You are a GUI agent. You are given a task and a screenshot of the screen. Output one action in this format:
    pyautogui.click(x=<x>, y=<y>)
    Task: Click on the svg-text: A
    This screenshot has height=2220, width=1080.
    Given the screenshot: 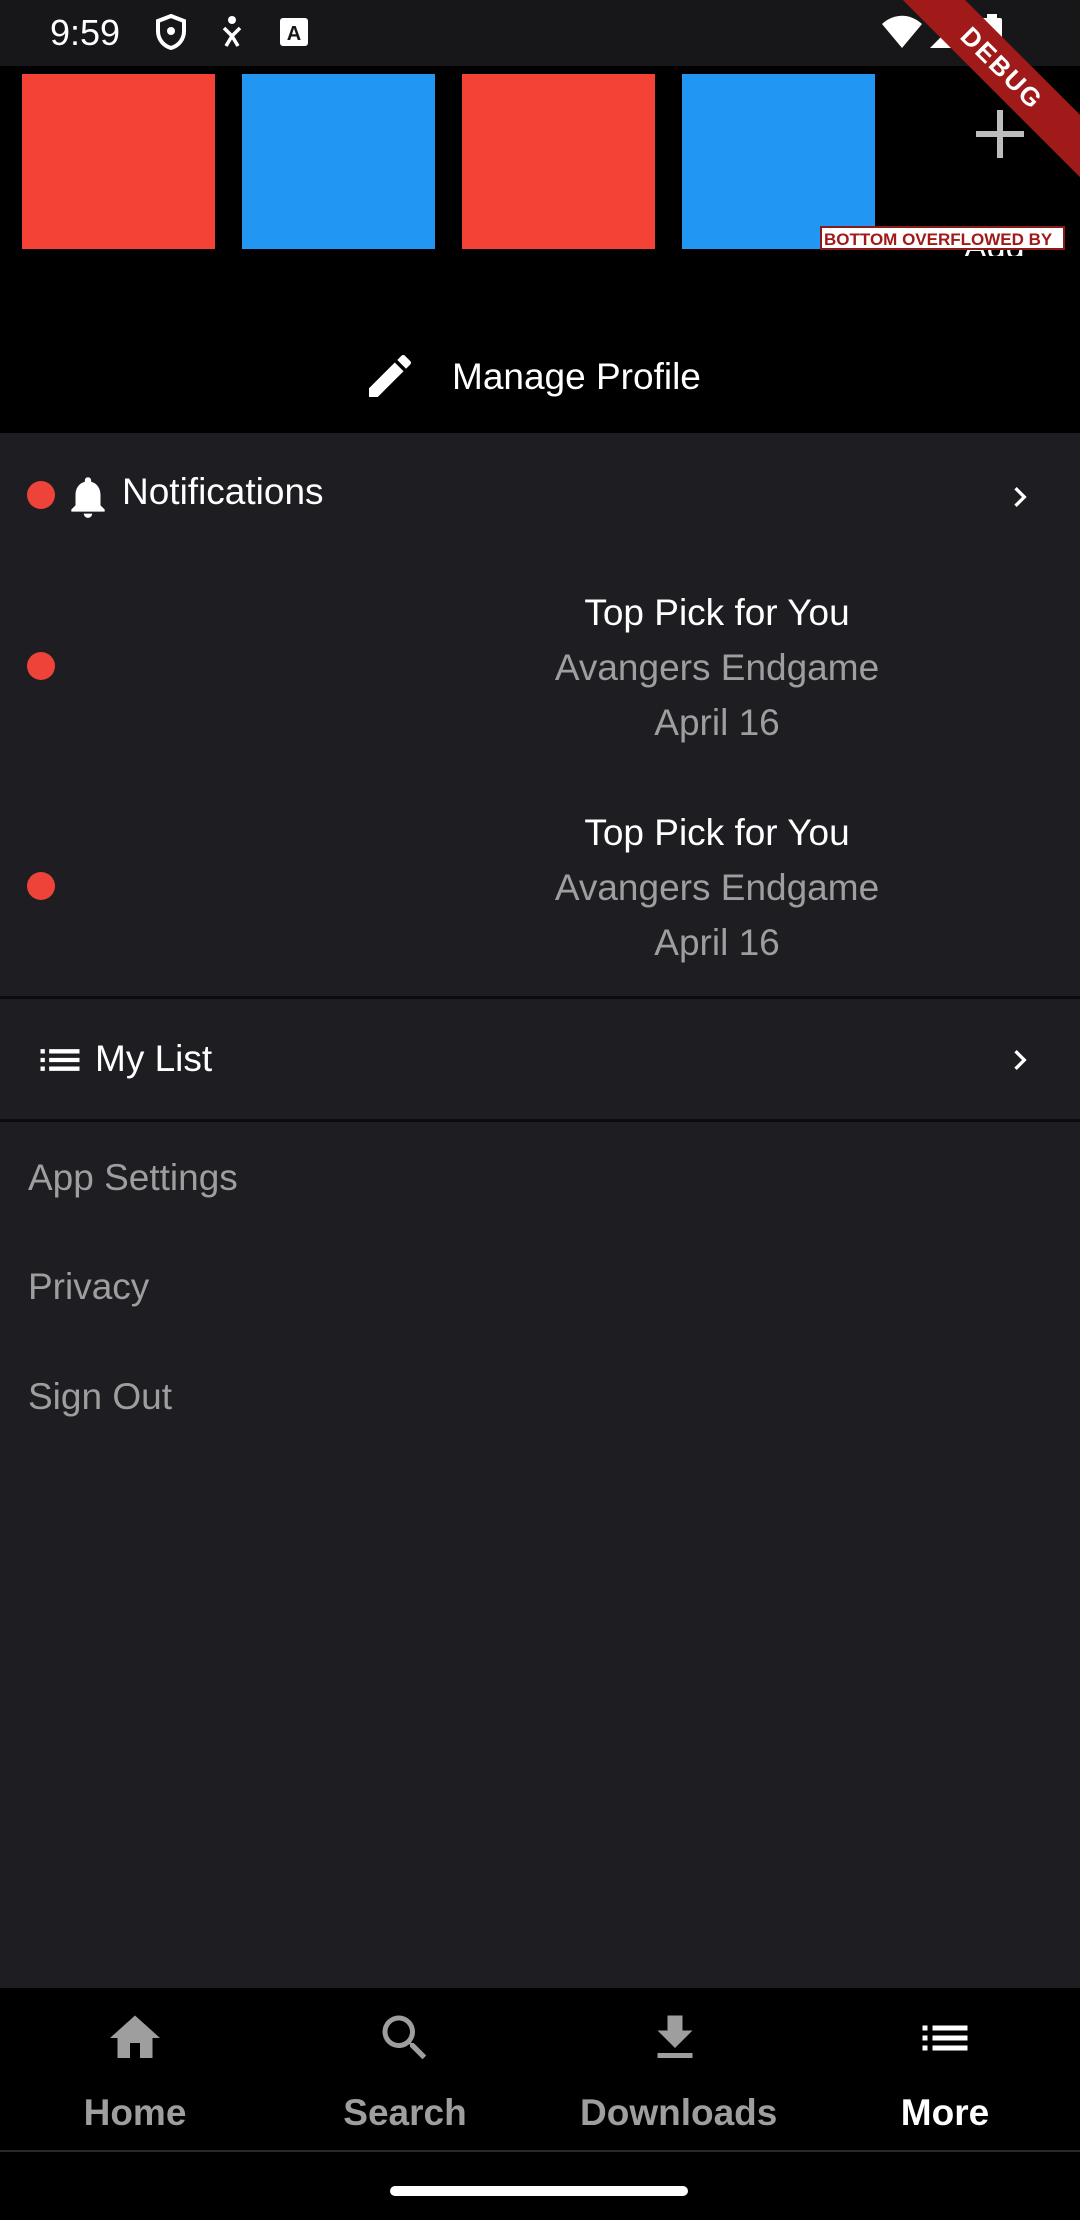 What is the action you would take?
    pyautogui.click(x=294, y=34)
    